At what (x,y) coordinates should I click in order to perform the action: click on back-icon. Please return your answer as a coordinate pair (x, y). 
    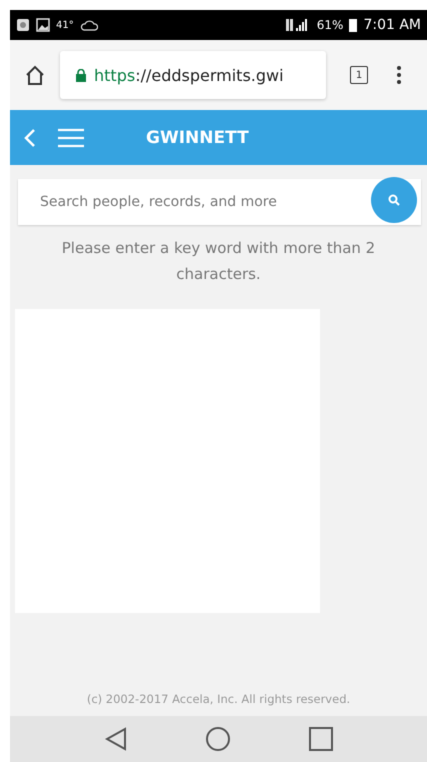
    Looking at the image, I should click on (115, 739).